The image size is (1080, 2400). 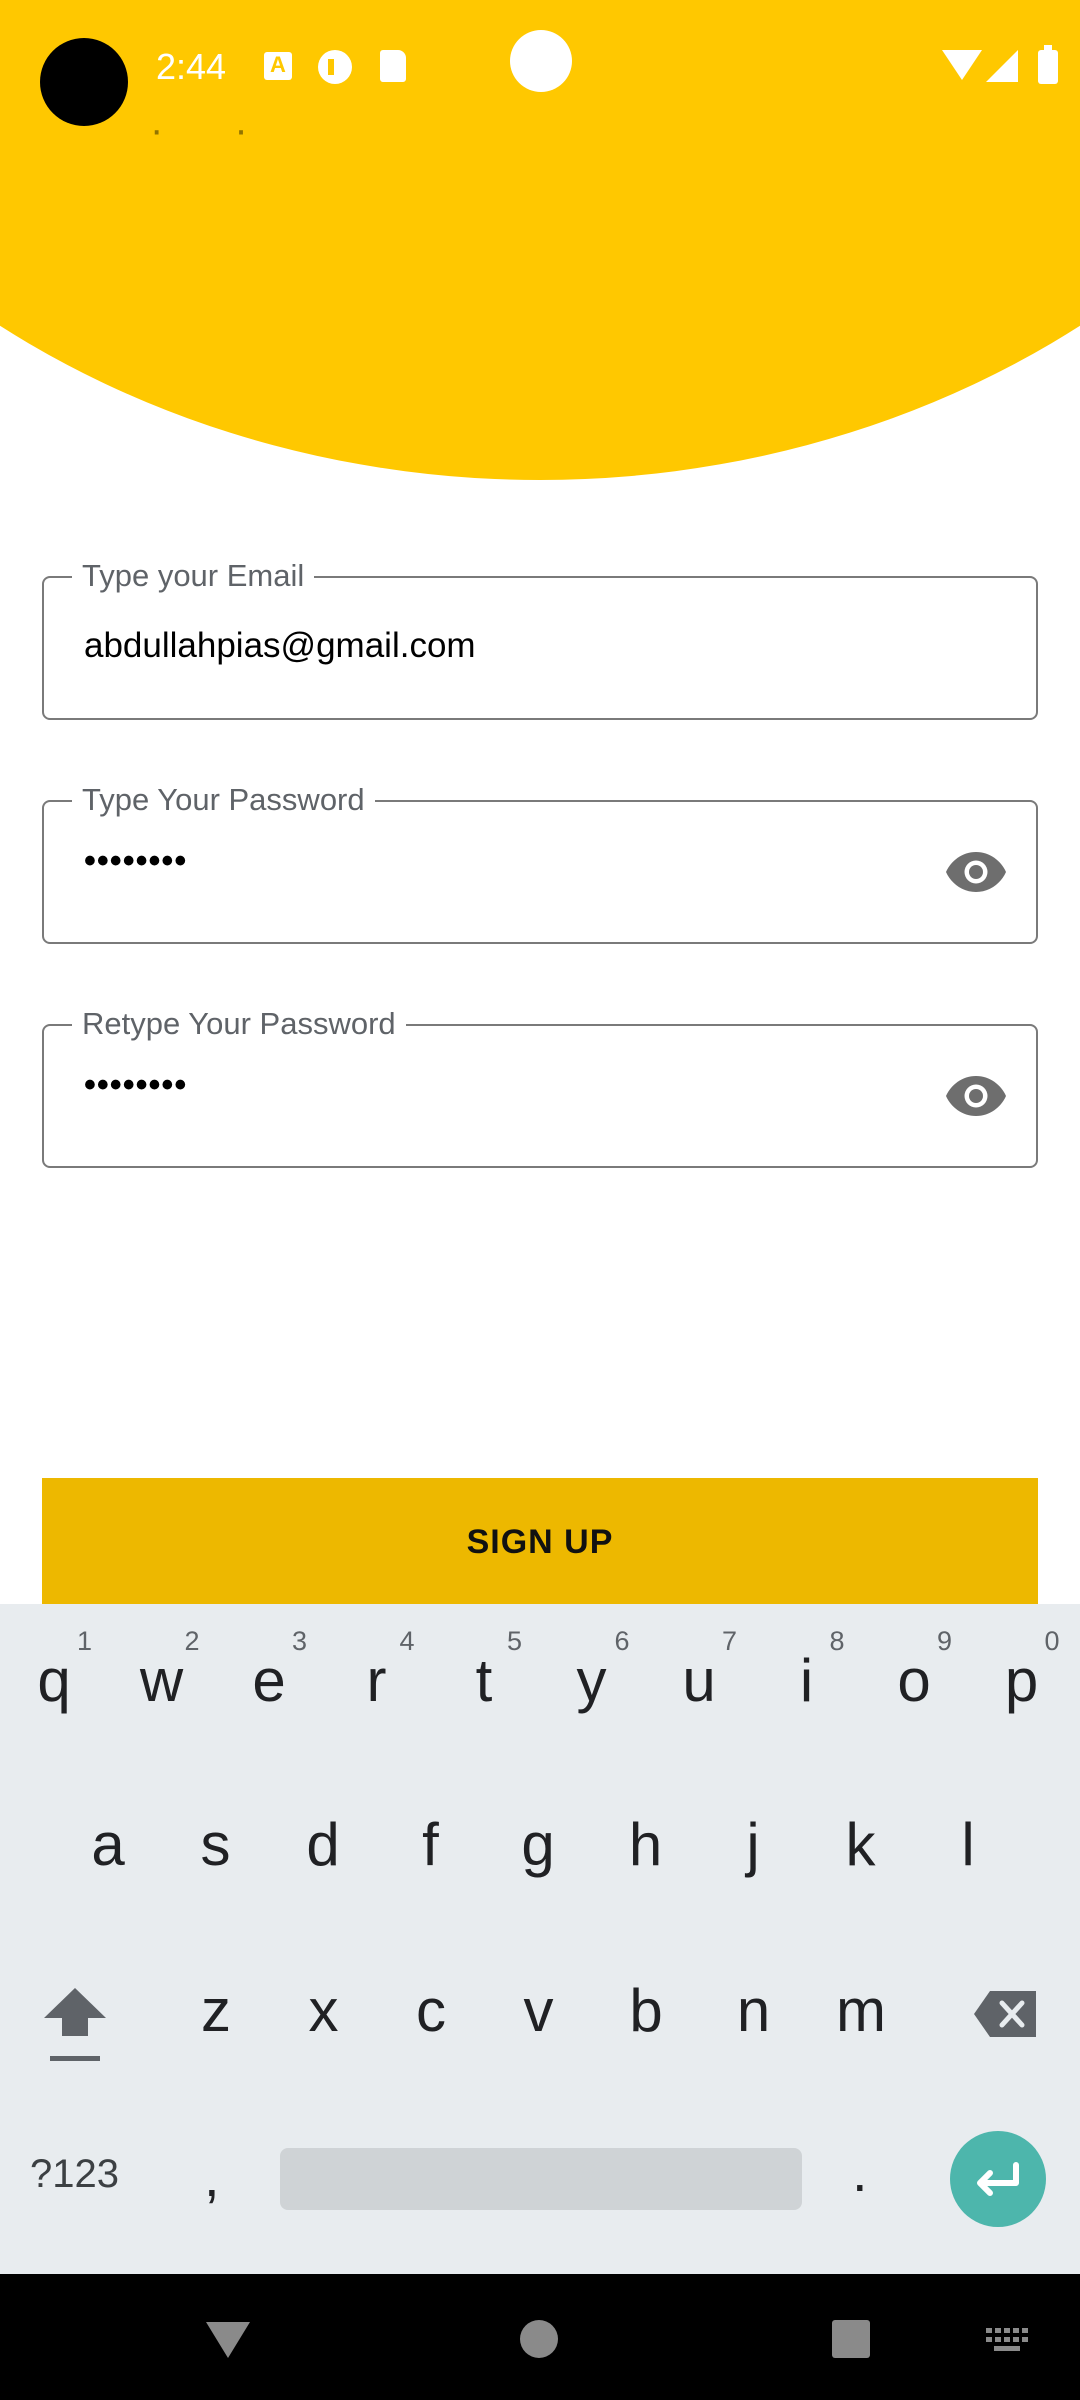 What do you see at coordinates (541, 2179) in the screenshot?
I see `space-key` at bounding box center [541, 2179].